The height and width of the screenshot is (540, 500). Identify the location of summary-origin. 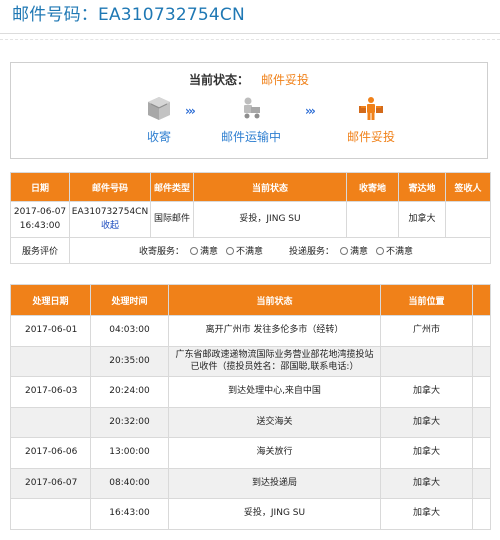
(372, 219).